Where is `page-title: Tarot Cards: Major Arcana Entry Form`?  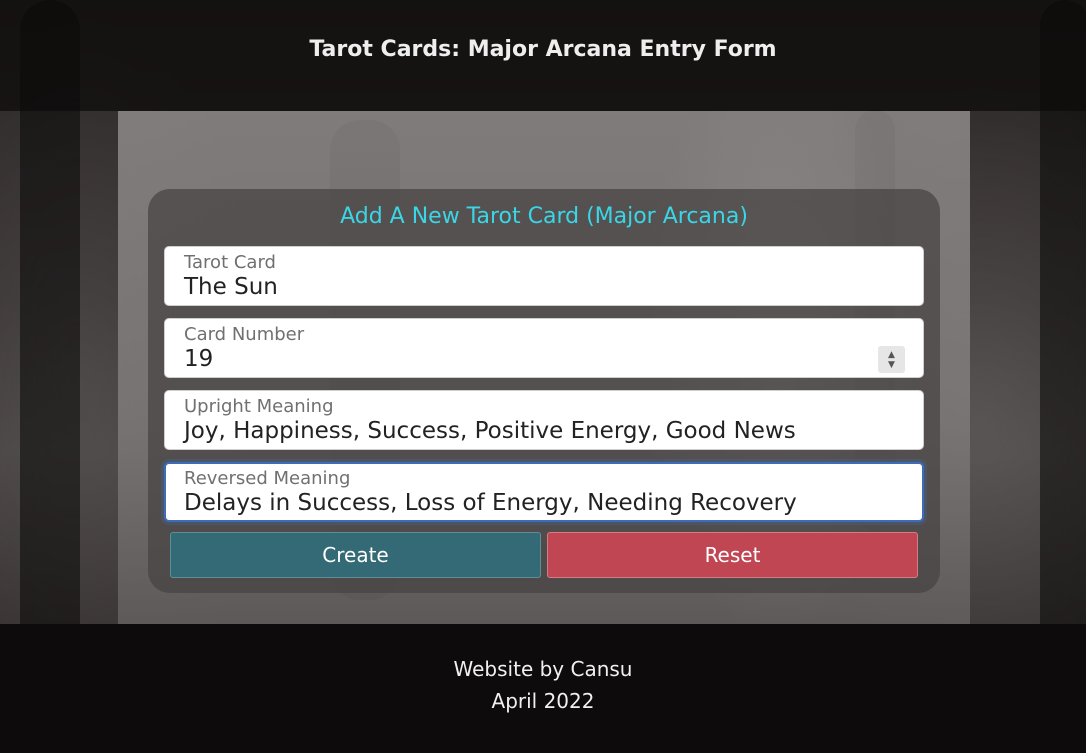
page-title: Tarot Cards: Major Arcana Entry Form is located at coordinates (543, 49).